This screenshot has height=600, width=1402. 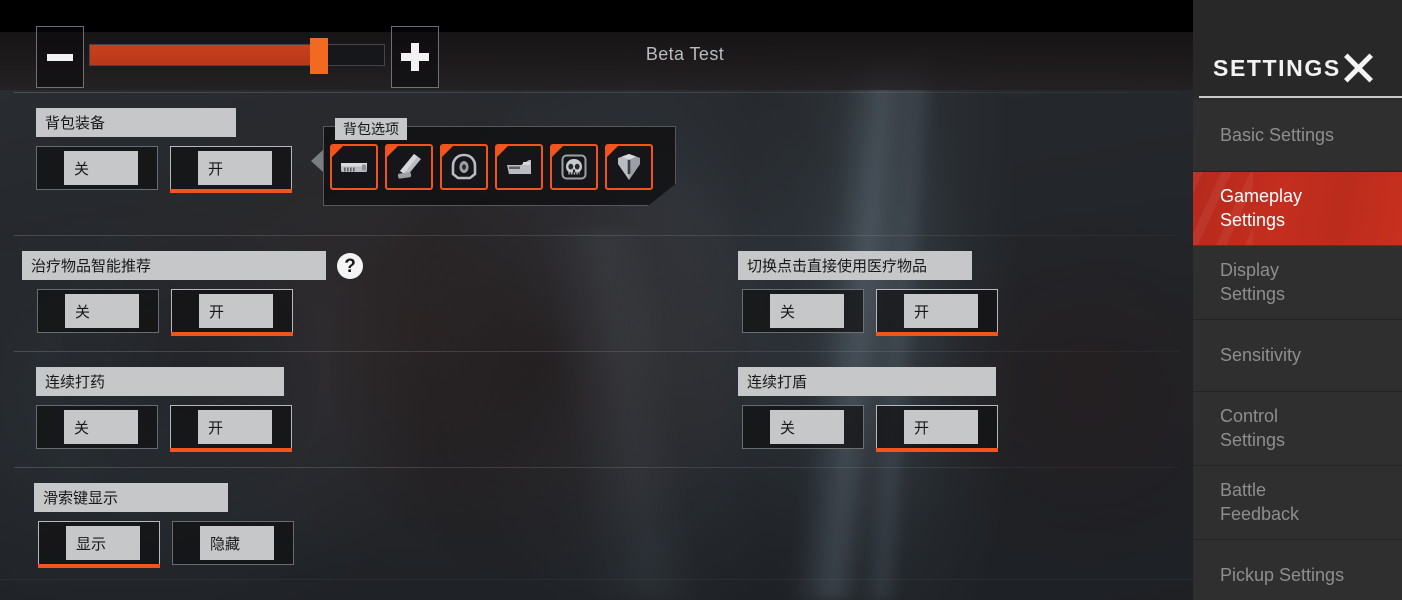 What do you see at coordinates (1277, 134) in the screenshot?
I see `sidebar-item-label: Basic Settings` at bounding box center [1277, 134].